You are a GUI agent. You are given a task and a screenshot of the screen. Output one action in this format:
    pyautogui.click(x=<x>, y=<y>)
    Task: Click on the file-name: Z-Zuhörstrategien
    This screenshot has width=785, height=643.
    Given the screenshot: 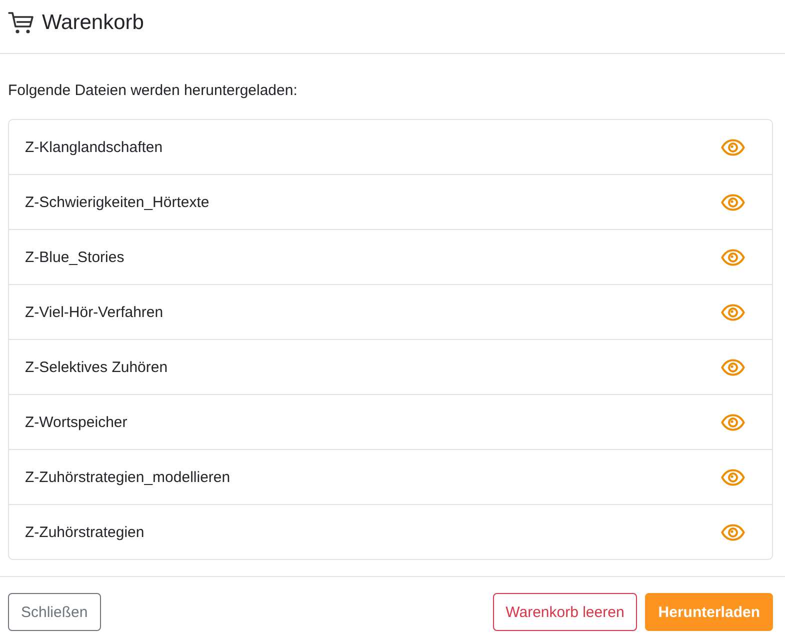 What is the action you would take?
    pyautogui.click(x=84, y=532)
    